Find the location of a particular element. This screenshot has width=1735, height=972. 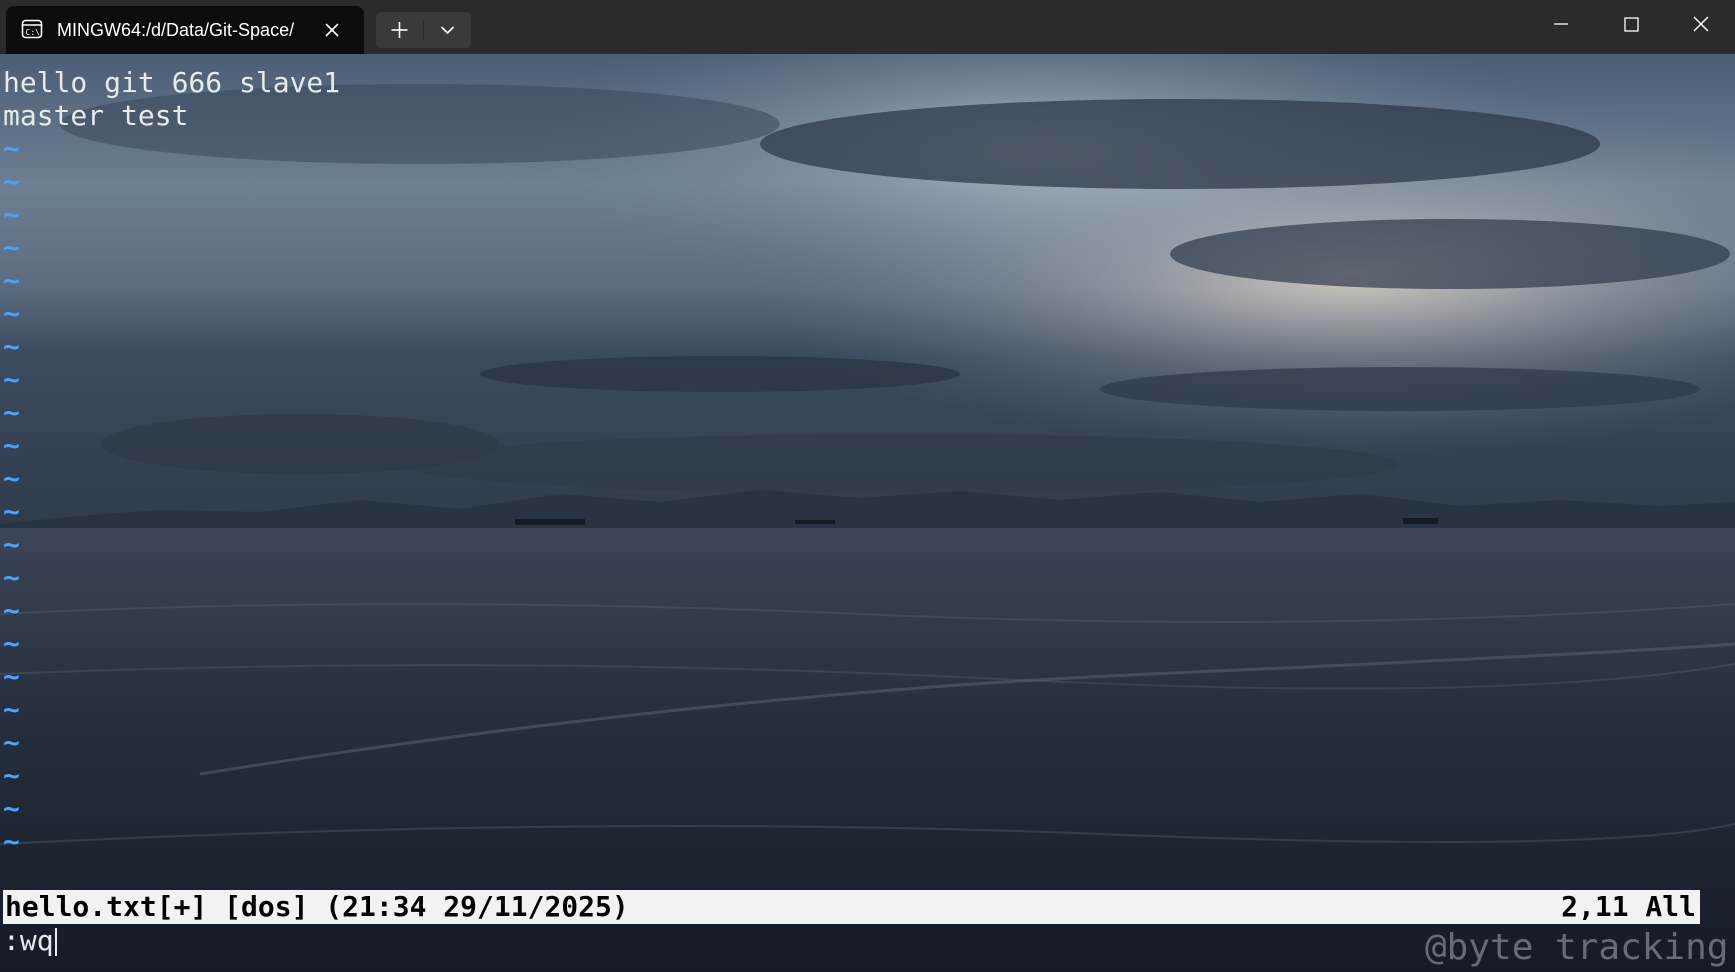

close-icon is located at coordinates (1701, 24).